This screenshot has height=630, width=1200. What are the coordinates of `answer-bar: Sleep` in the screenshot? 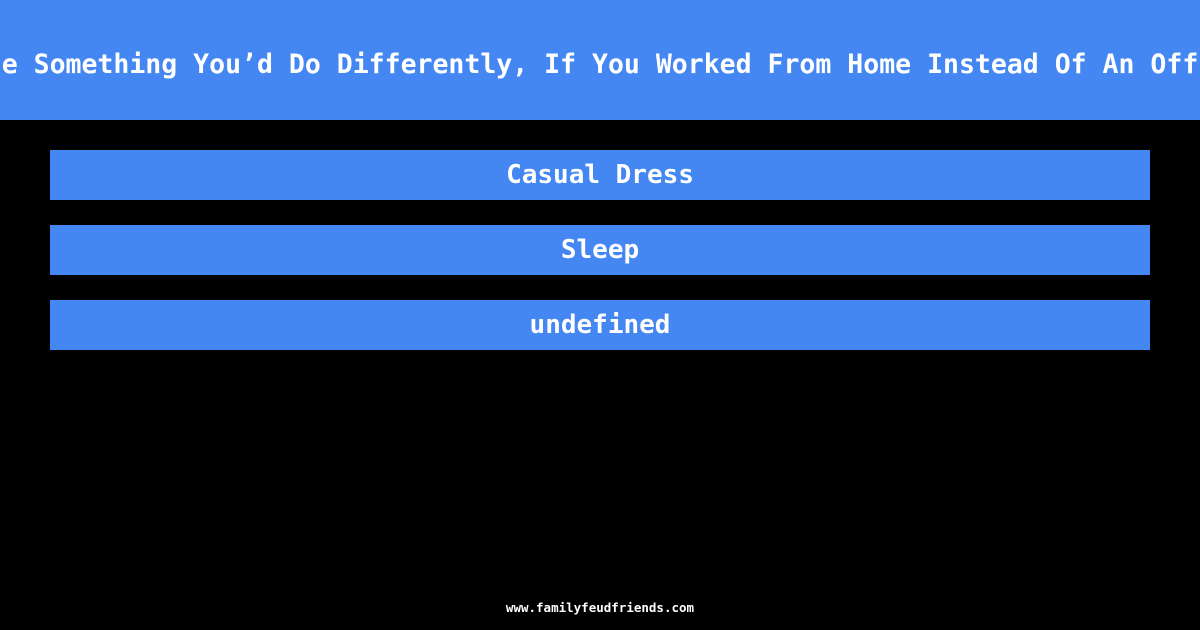 It's located at (600, 250).